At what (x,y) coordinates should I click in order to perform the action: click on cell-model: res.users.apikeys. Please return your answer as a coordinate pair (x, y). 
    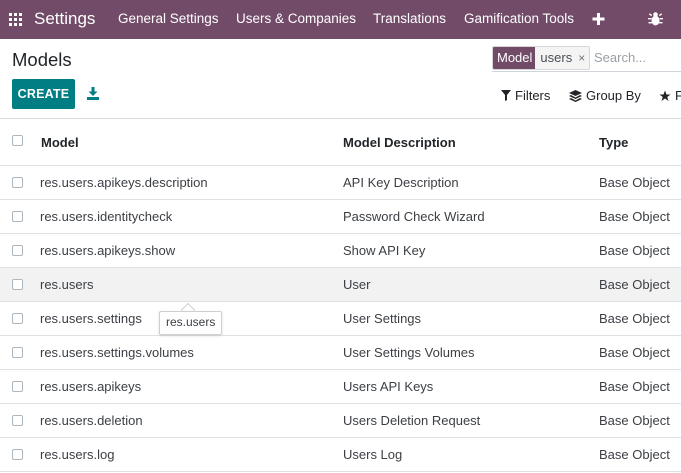
    Looking at the image, I should click on (91, 386).